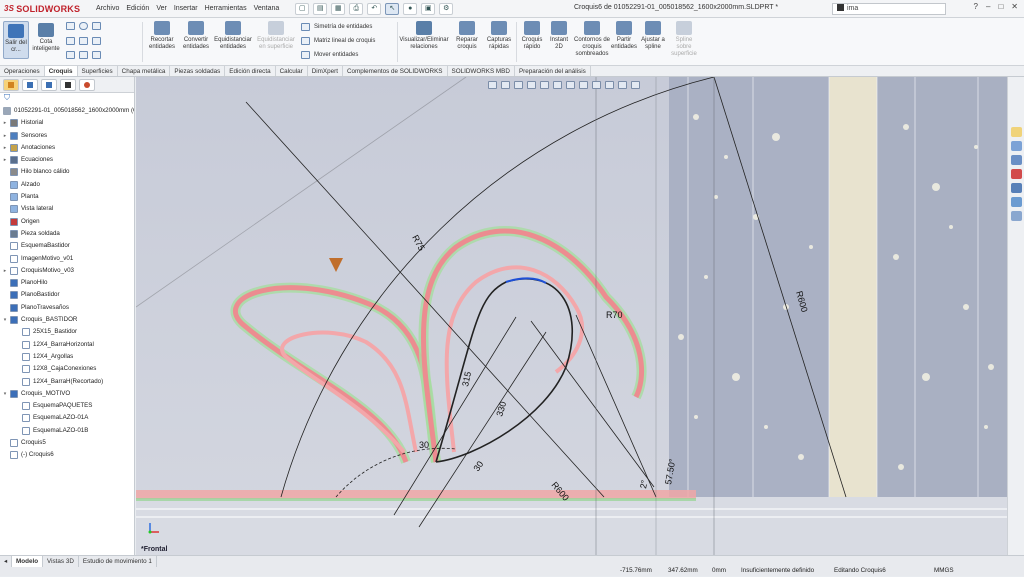 The height and width of the screenshot is (577, 1024). What do you see at coordinates (67, 443) in the screenshot?
I see `tree-item: Croquis5` at bounding box center [67, 443].